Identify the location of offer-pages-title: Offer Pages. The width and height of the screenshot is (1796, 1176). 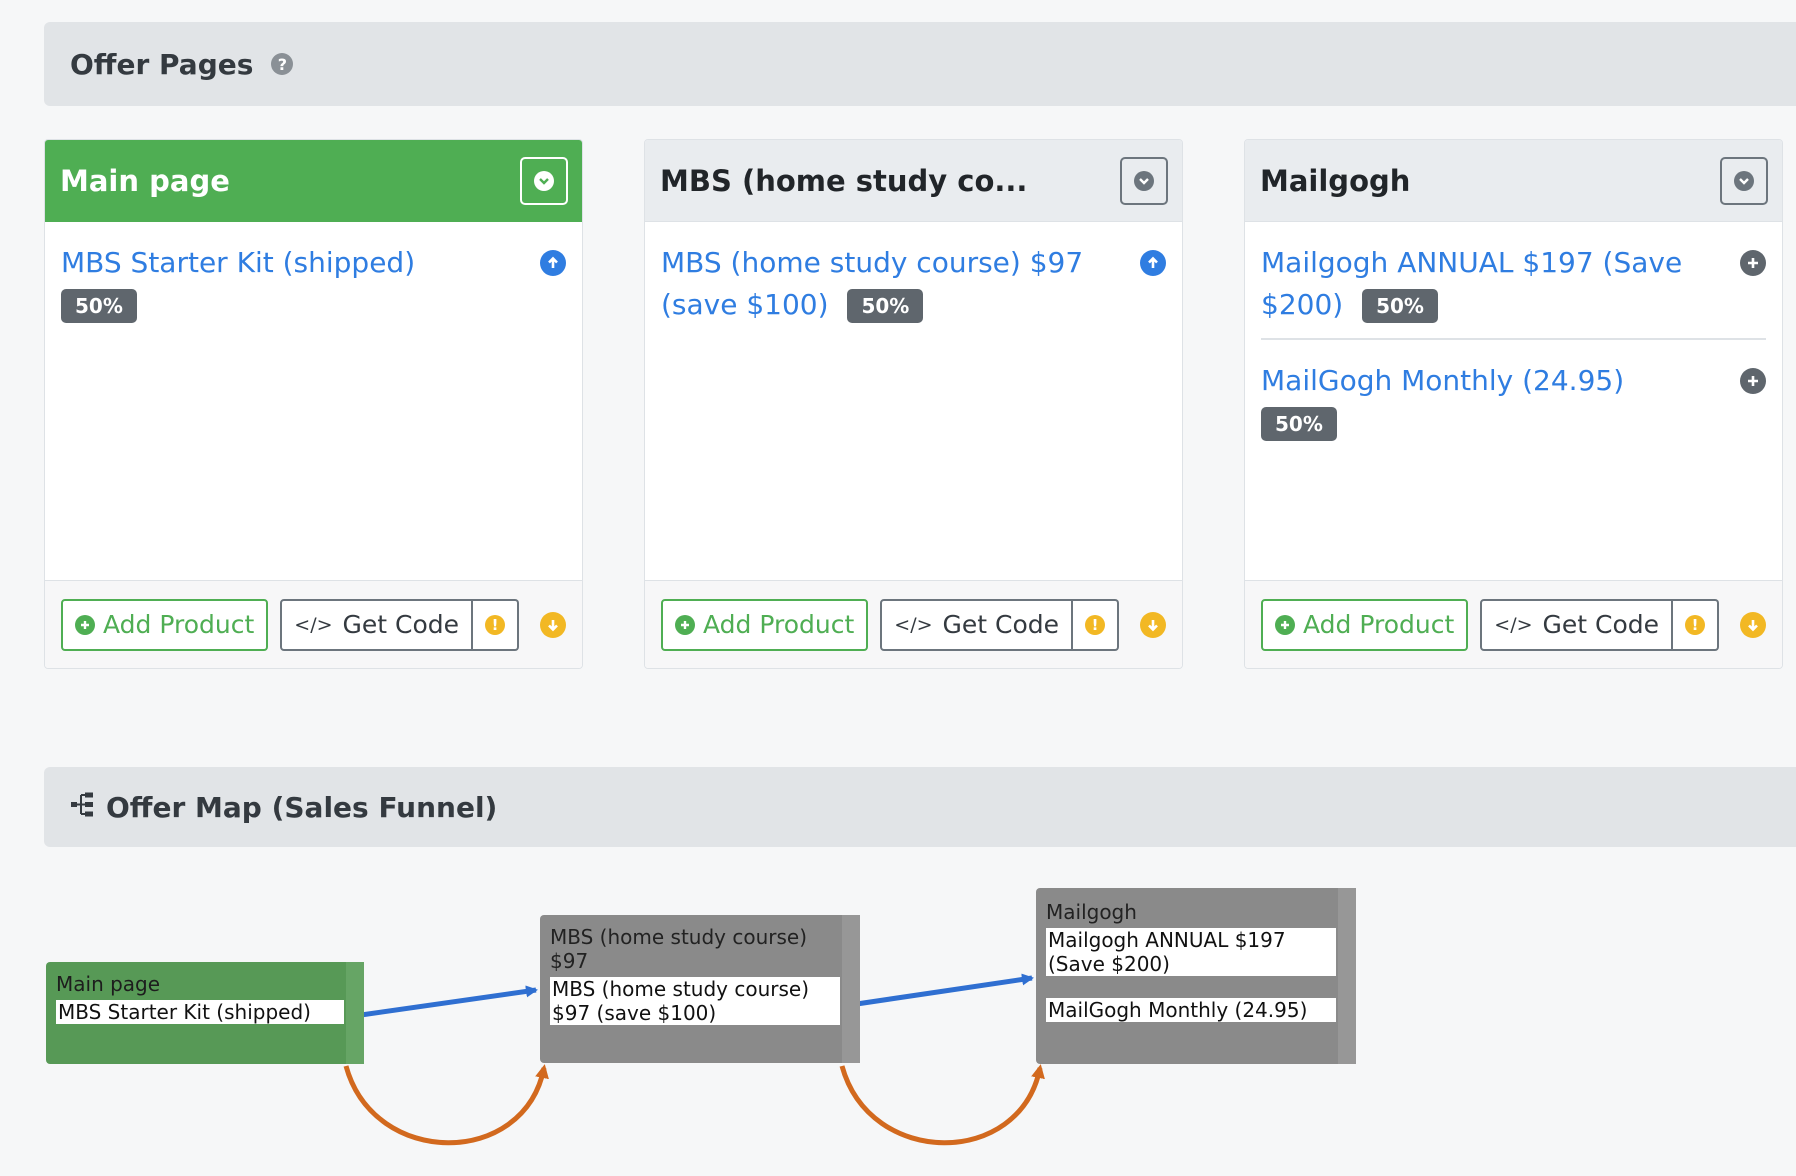
(162, 64).